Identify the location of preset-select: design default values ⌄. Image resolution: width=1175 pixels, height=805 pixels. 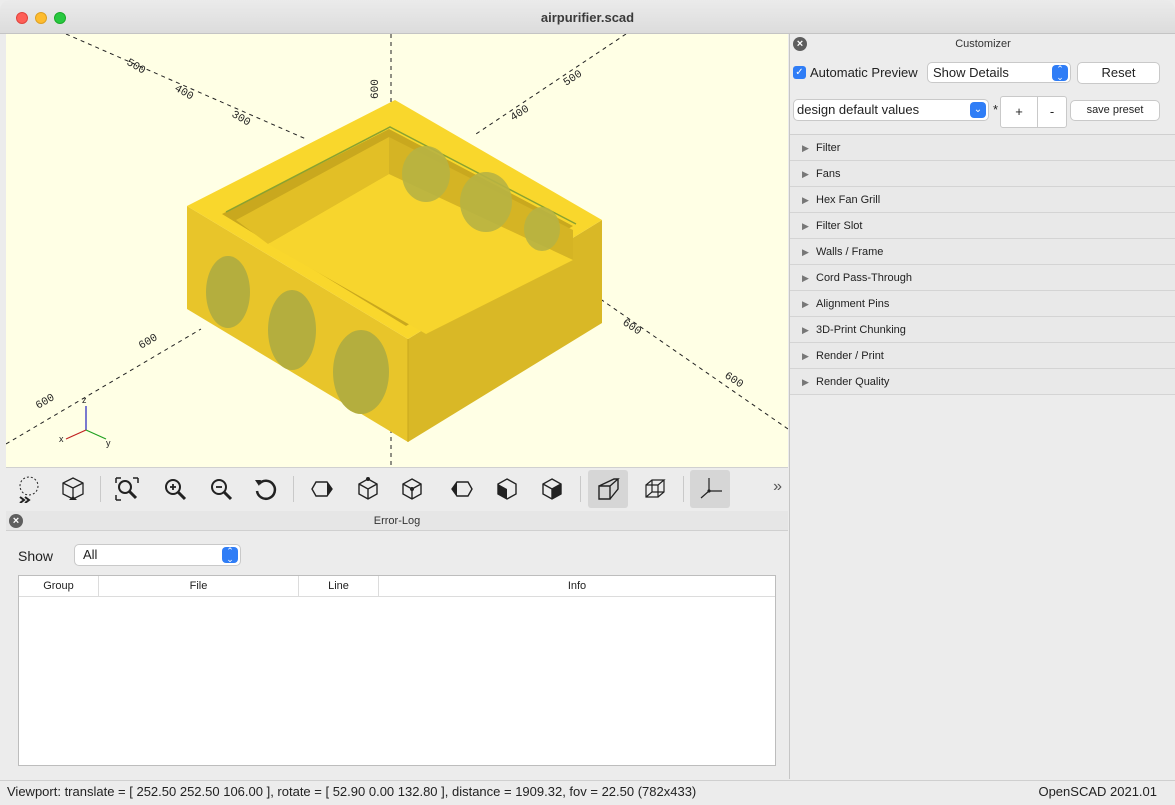
(891, 110).